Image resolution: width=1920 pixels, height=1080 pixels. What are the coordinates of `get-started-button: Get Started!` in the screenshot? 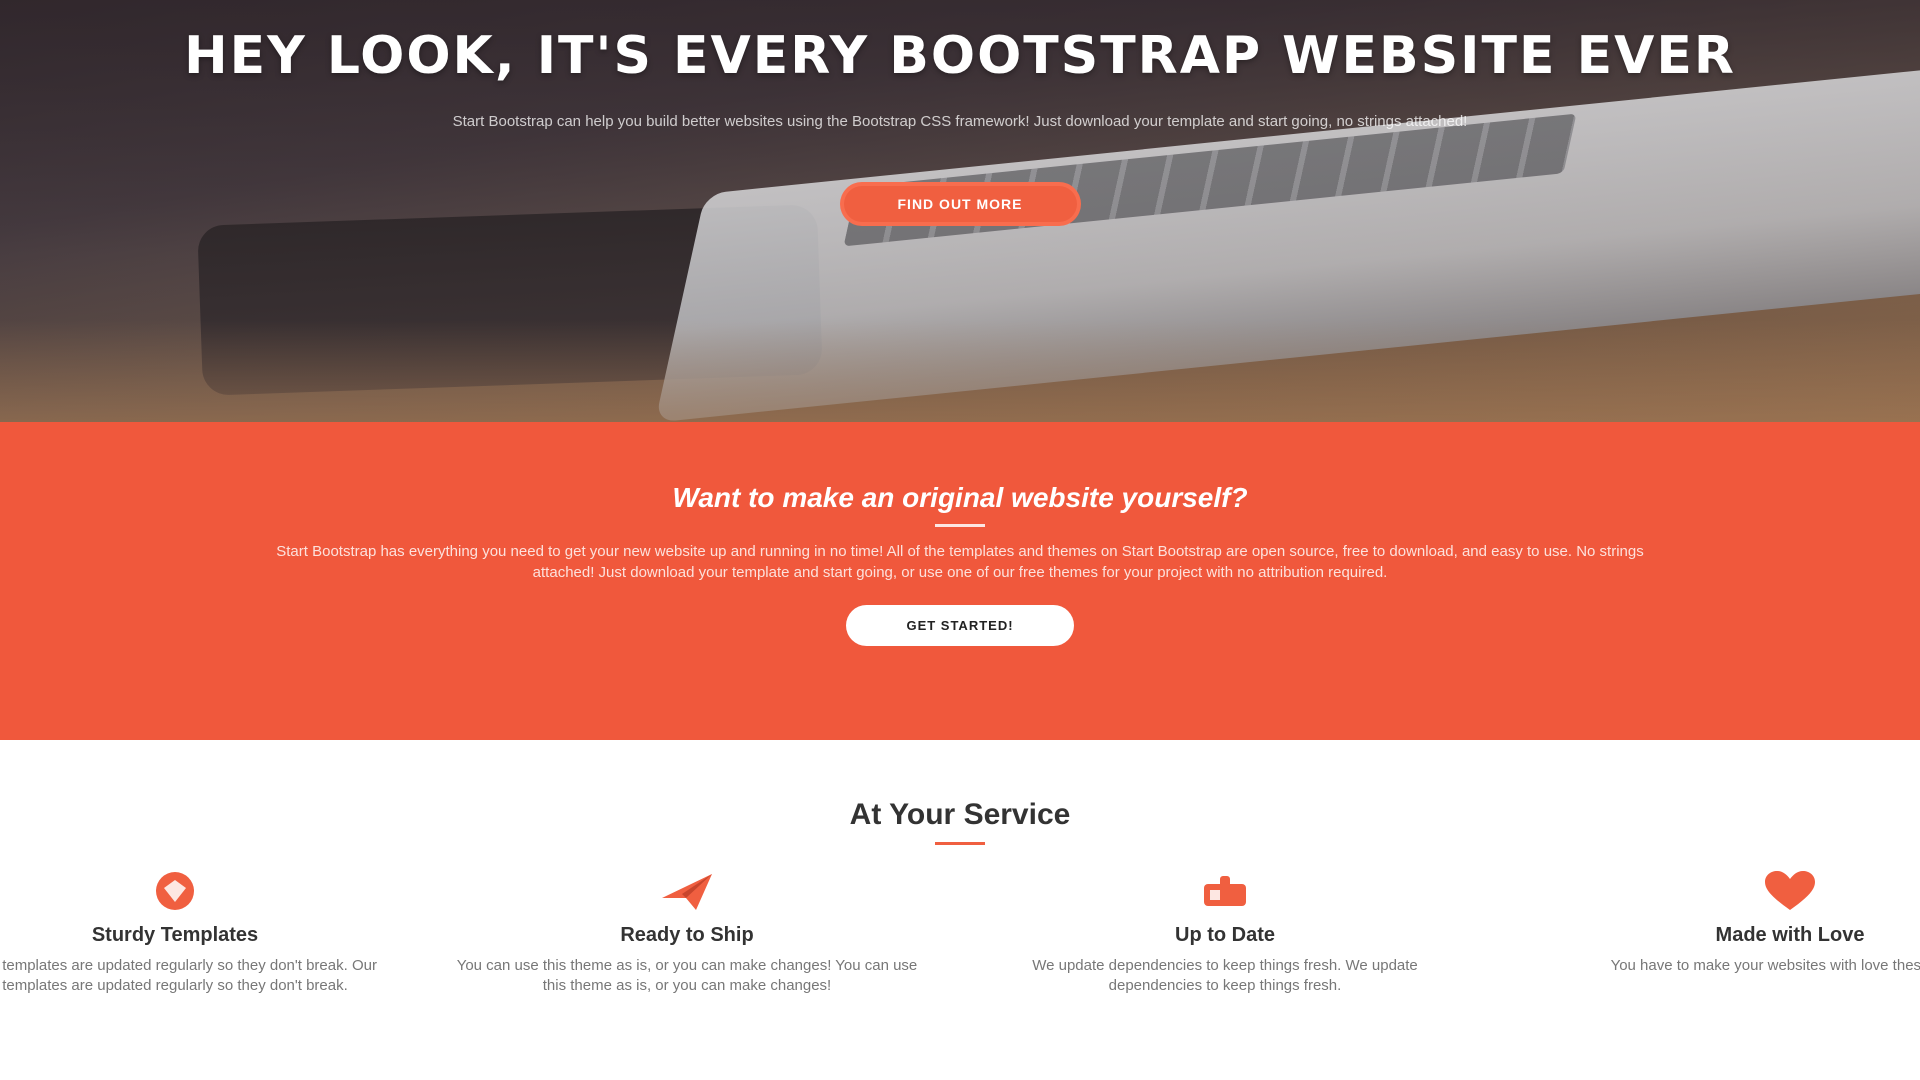 It's located at (960, 625).